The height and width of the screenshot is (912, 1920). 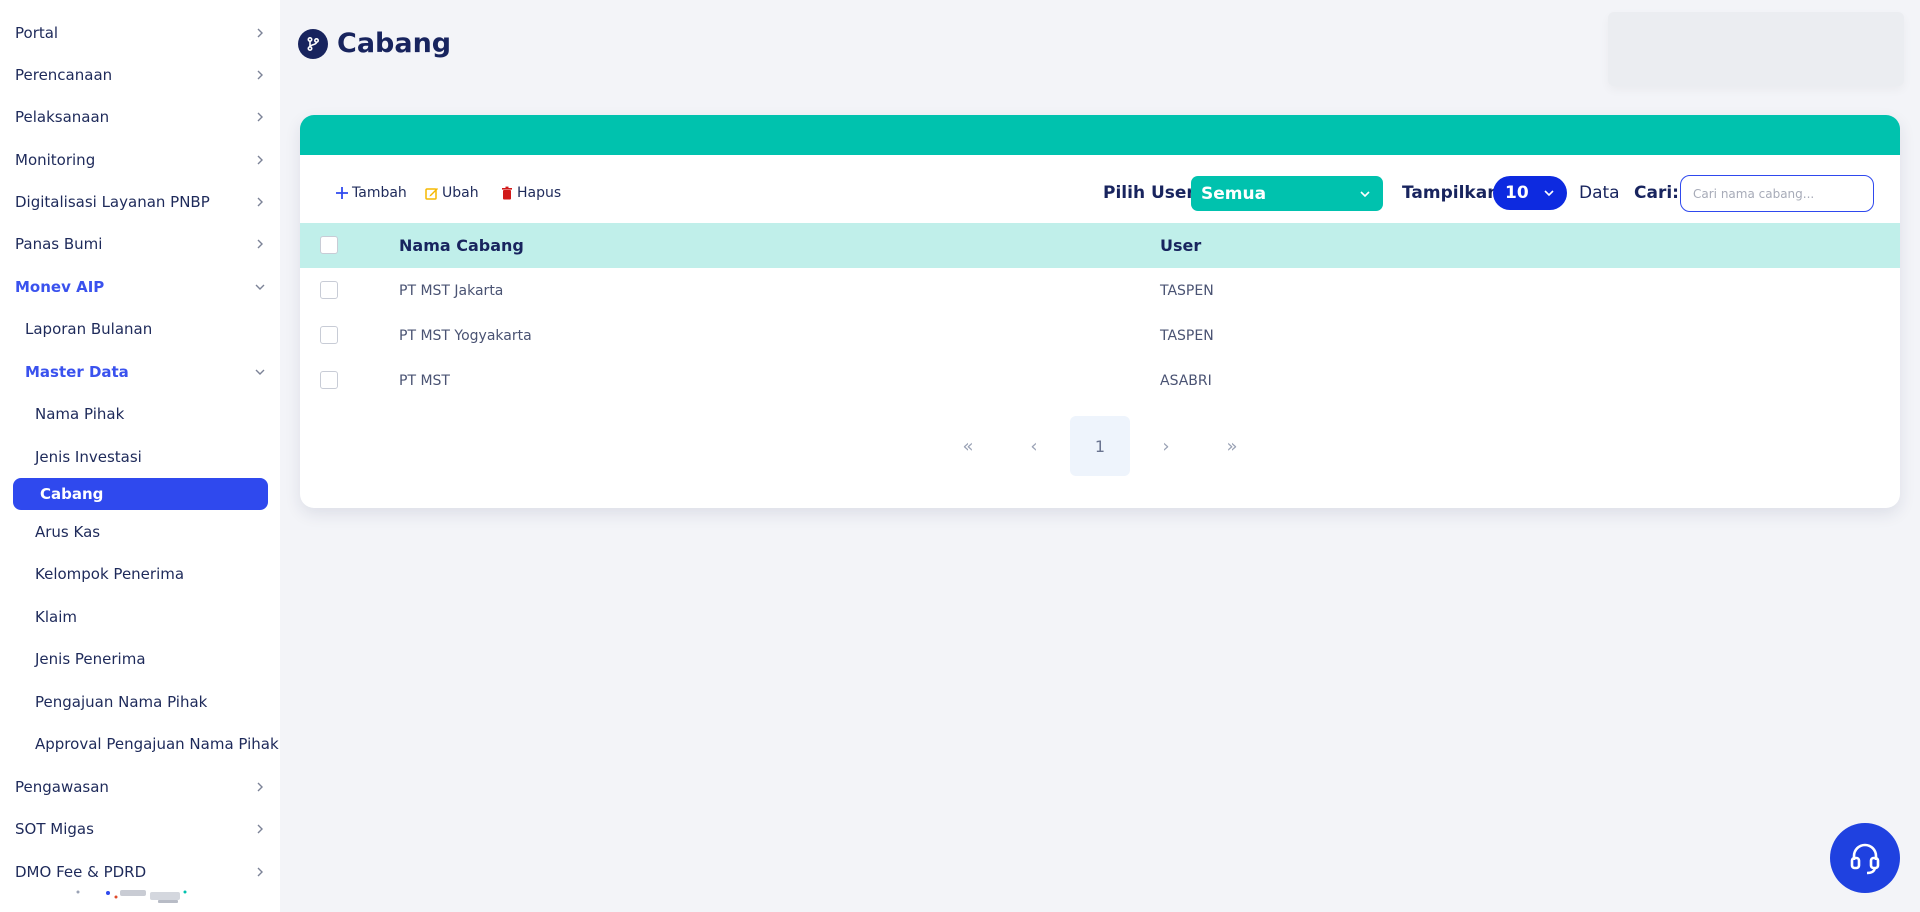 I want to click on sidebar-item-cabang: Cabang, so click(x=140, y=494).